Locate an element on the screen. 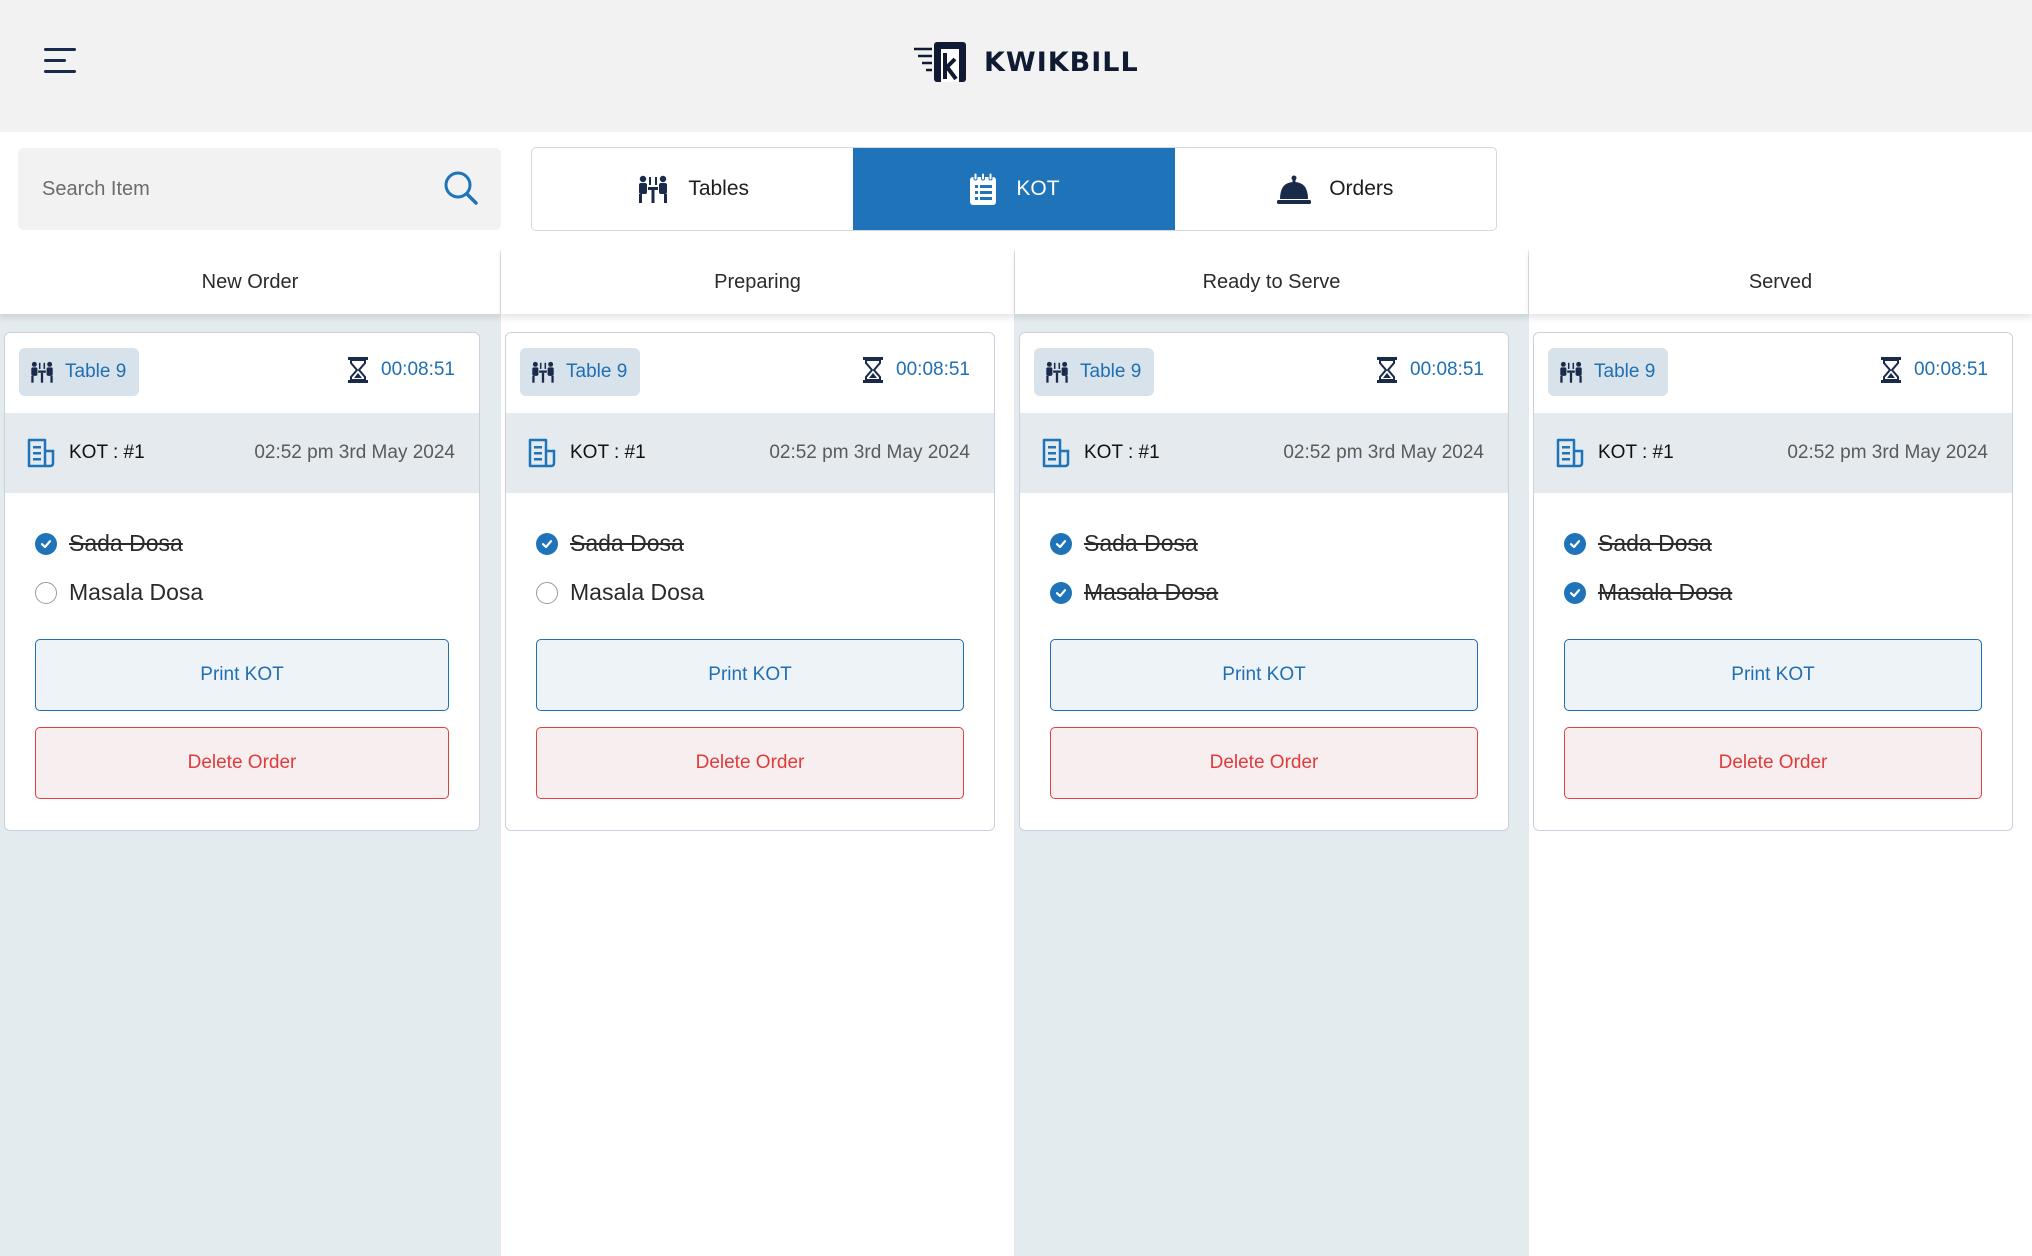 This screenshot has height=1256, width=2032. service-bell-icon is located at coordinates (1294, 189).